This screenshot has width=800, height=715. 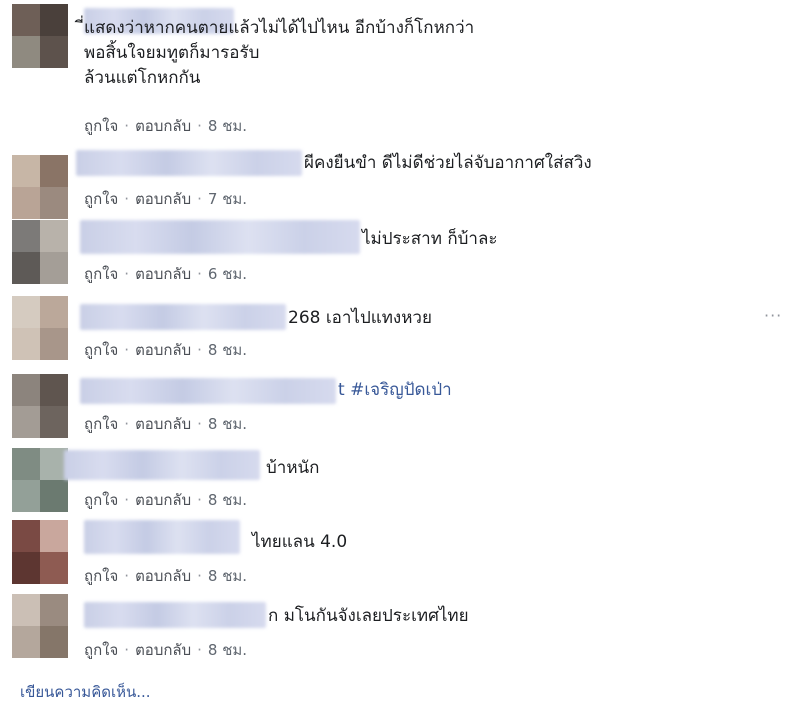 I want to click on more-options-icon: ···, so click(x=773, y=315).